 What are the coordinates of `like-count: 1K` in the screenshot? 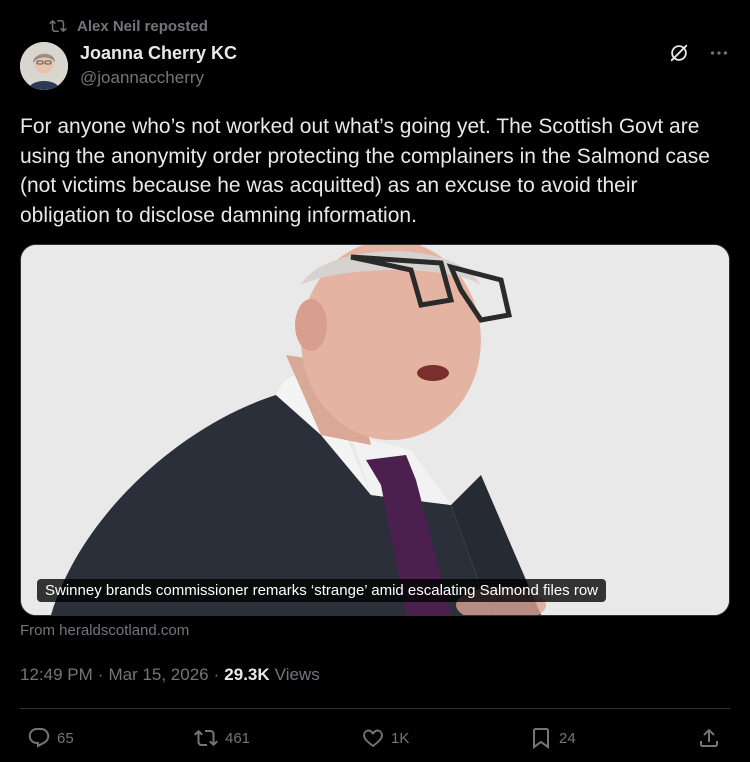 It's located at (400, 738).